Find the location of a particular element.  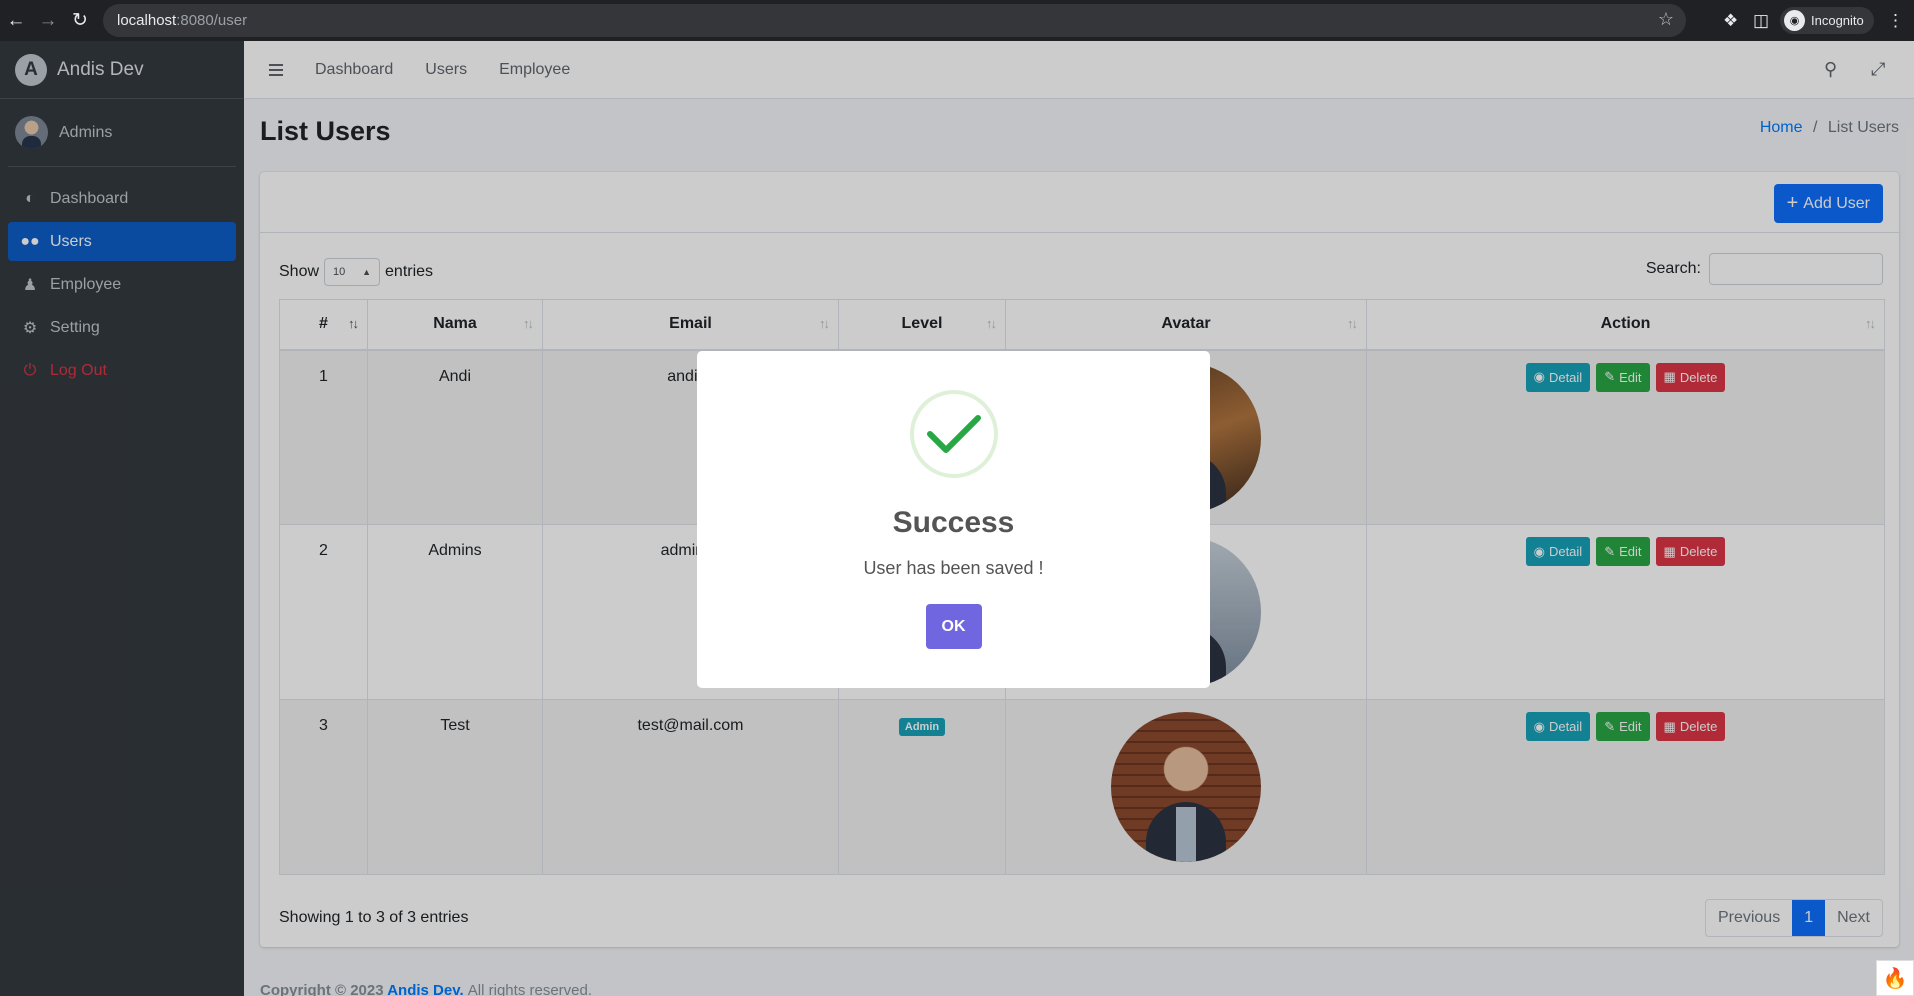

url-host: localhost is located at coordinates (147, 20).